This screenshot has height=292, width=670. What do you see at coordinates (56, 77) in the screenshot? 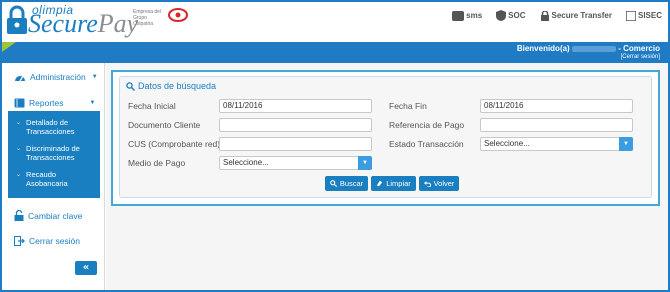
I see `sidebar-item-administracion: Administración ▼` at bounding box center [56, 77].